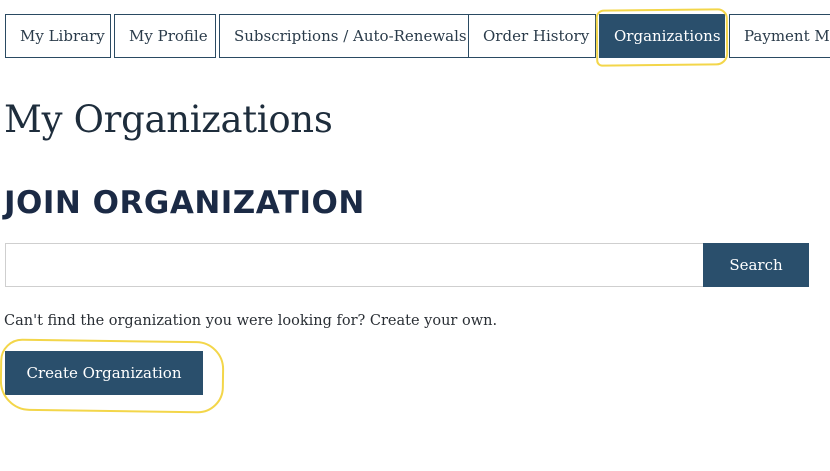 The height and width of the screenshot is (471, 830). What do you see at coordinates (165, 36) in the screenshot?
I see `tab-my-profile: My Profile` at bounding box center [165, 36].